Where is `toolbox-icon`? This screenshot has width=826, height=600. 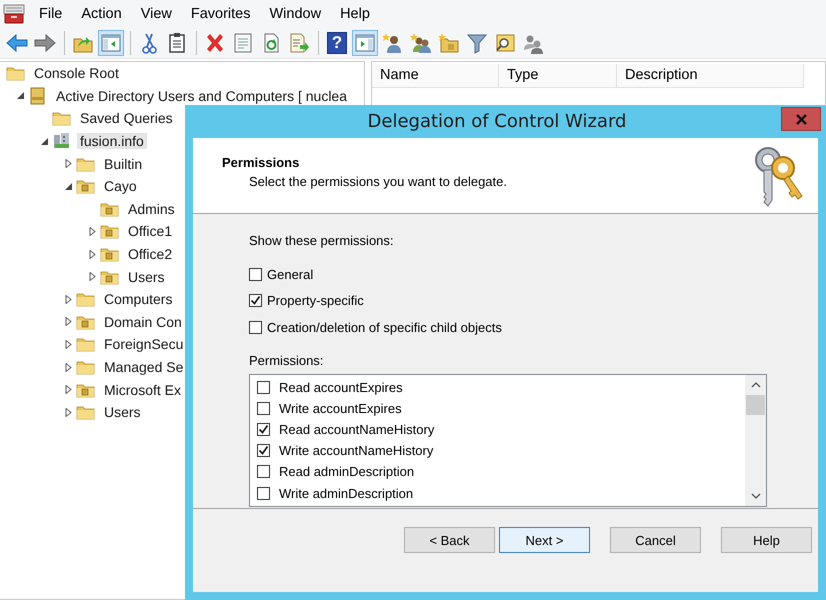
toolbox-icon is located at coordinates (14, 14).